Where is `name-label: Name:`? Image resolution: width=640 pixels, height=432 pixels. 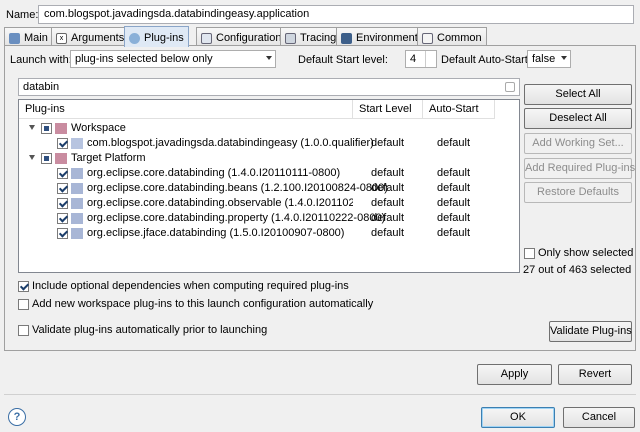
name-label: Name: is located at coordinates (22, 15).